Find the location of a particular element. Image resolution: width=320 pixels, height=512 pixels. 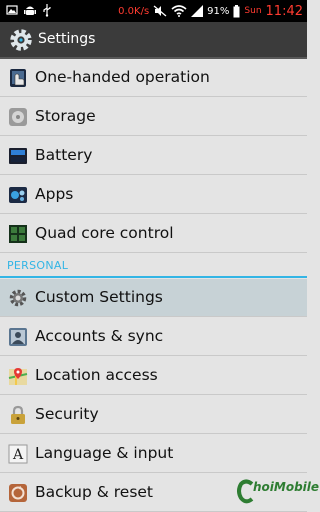

clock: 11:42 is located at coordinates (284, 11).